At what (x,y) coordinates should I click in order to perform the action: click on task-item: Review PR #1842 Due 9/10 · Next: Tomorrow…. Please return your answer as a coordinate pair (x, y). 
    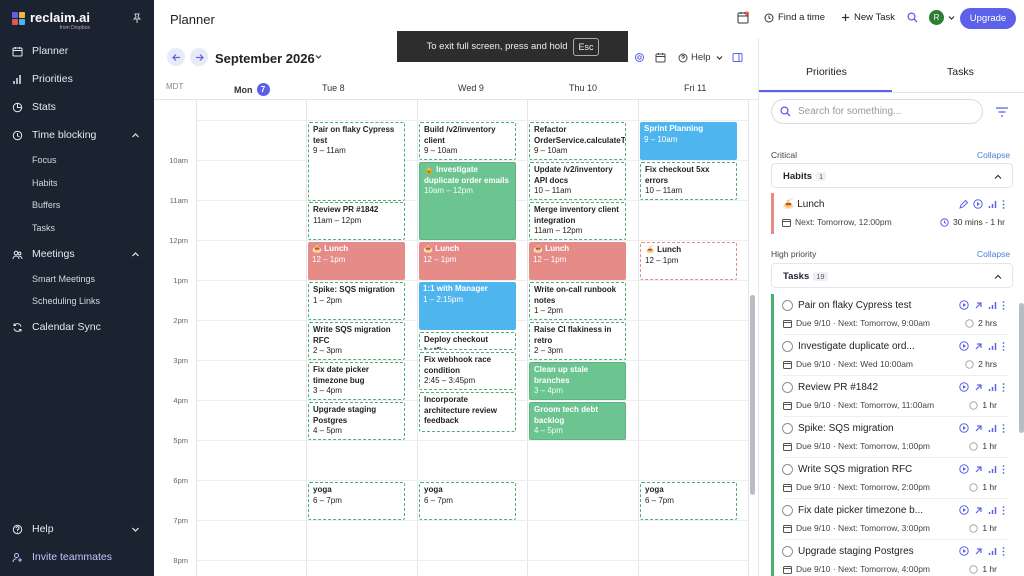
    Looking at the image, I should click on (892, 396).